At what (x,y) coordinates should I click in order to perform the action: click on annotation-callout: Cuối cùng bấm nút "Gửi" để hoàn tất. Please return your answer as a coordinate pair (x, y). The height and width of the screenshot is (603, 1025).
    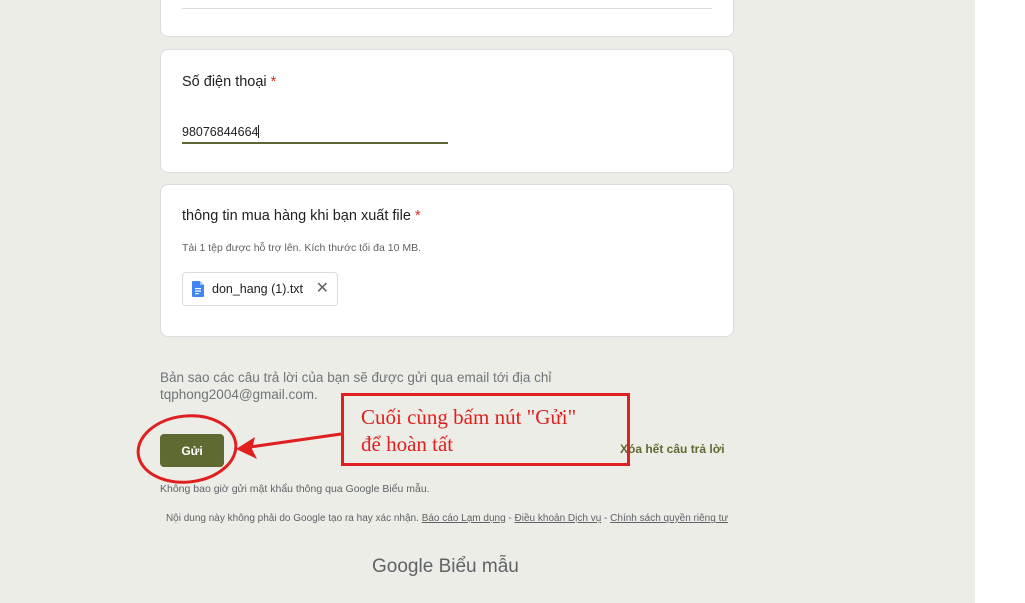
    Looking at the image, I should click on (485, 429).